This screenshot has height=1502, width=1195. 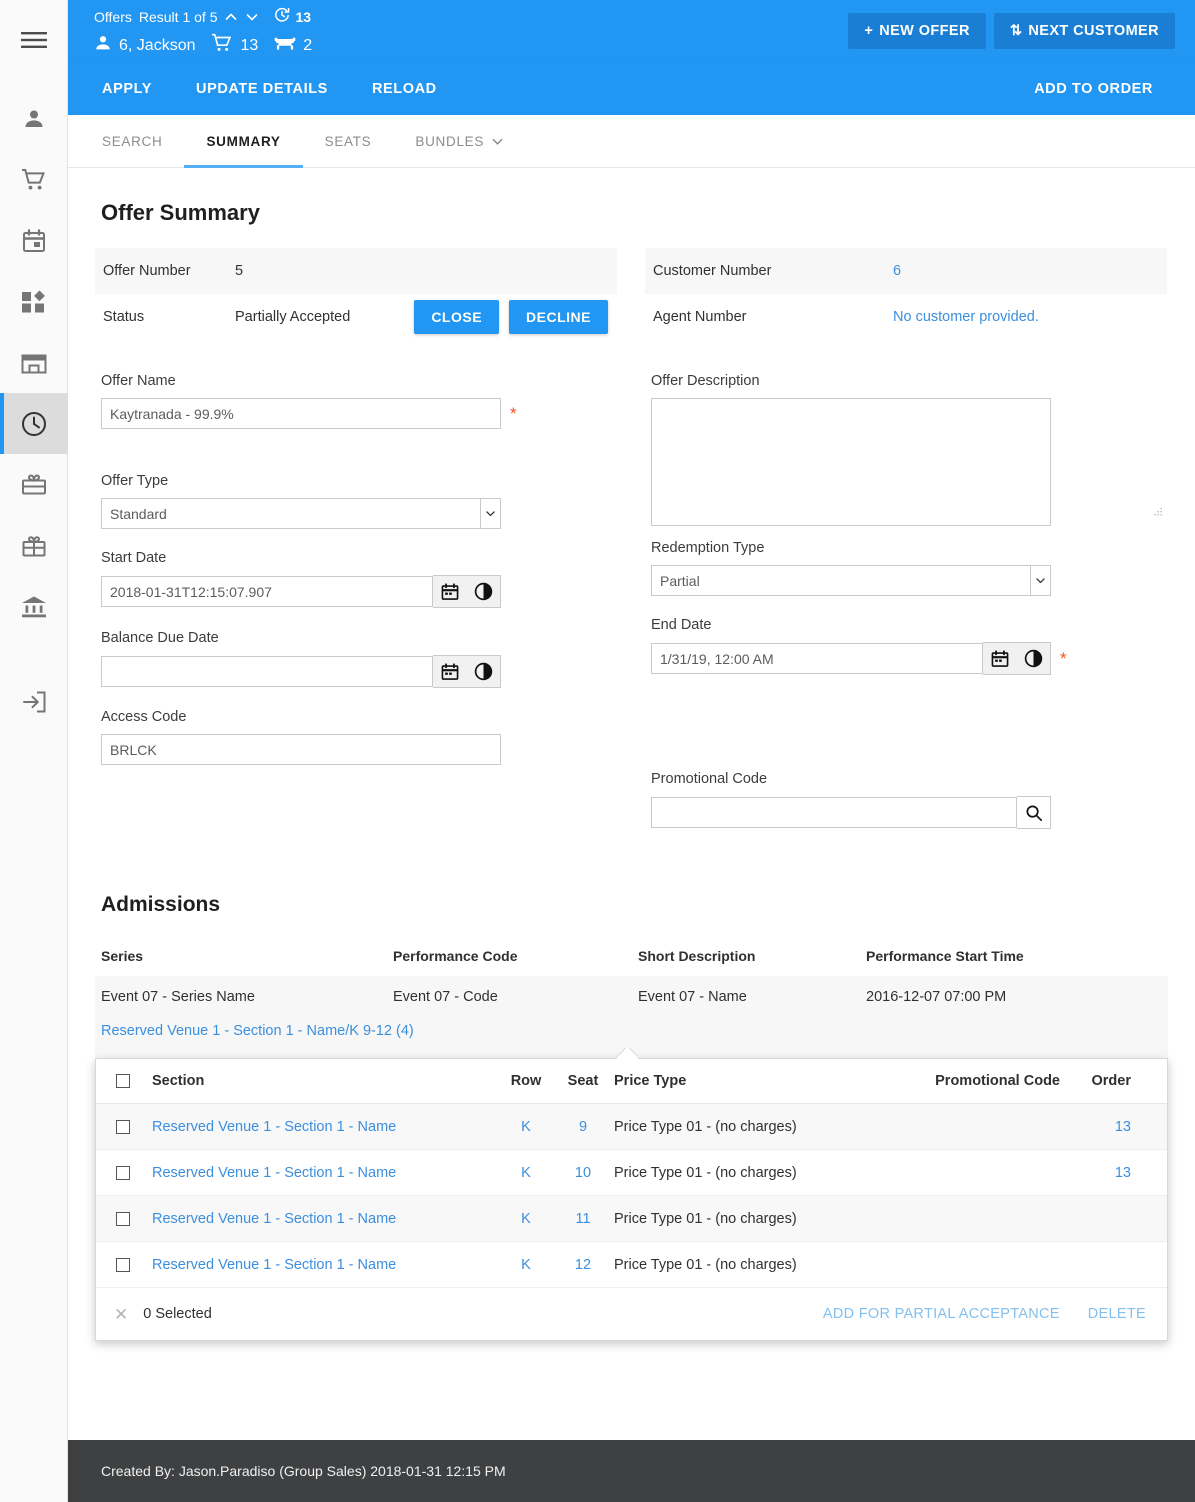 What do you see at coordinates (1034, 812) in the screenshot?
I see `search-icon` at bounding box center [1034, 812].